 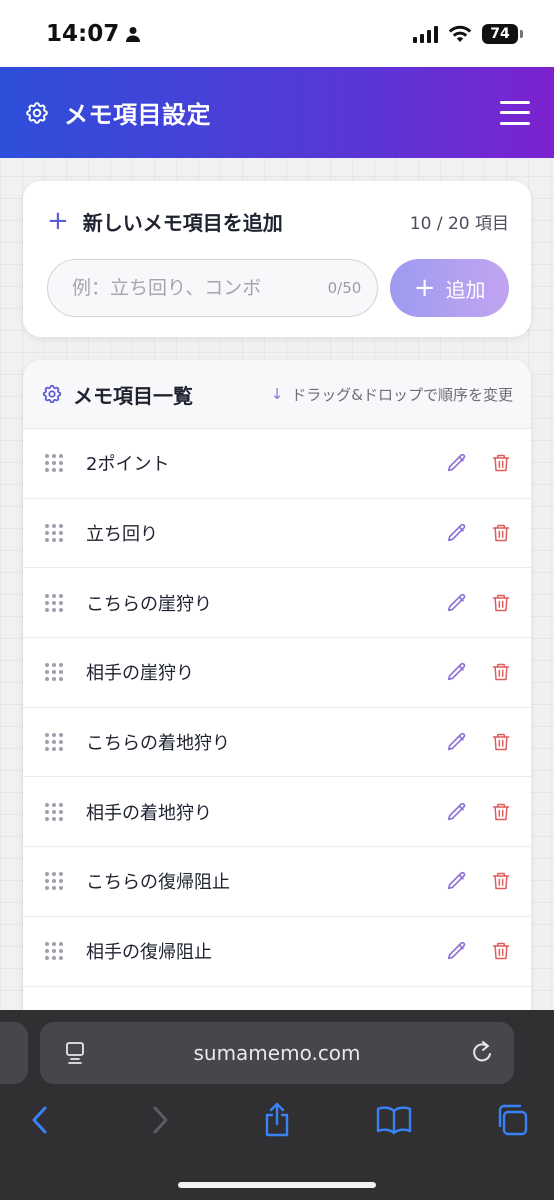 What do you see at coordinates (196, 288) in the screenshot?
I see `memo-input` at bounding box center [196, 288].